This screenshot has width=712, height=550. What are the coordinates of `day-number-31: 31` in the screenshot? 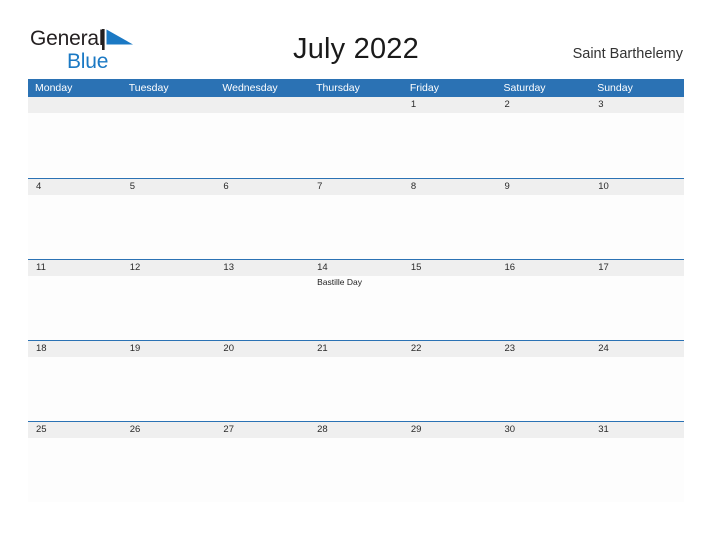 It's located at (637, 430).